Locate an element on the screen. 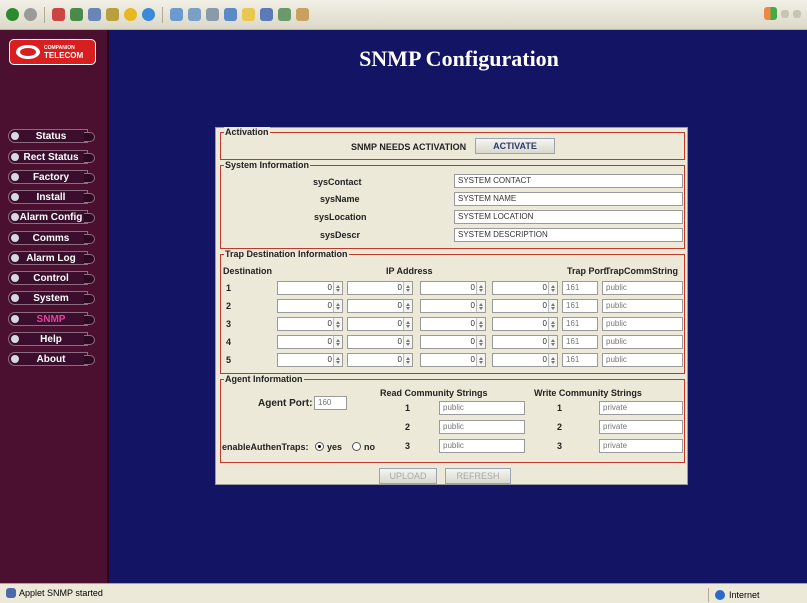 Image resolution: width=807 pixels, height=603 pixels. sidebar-item-factory: Factory is located at coordinates (51, 177).